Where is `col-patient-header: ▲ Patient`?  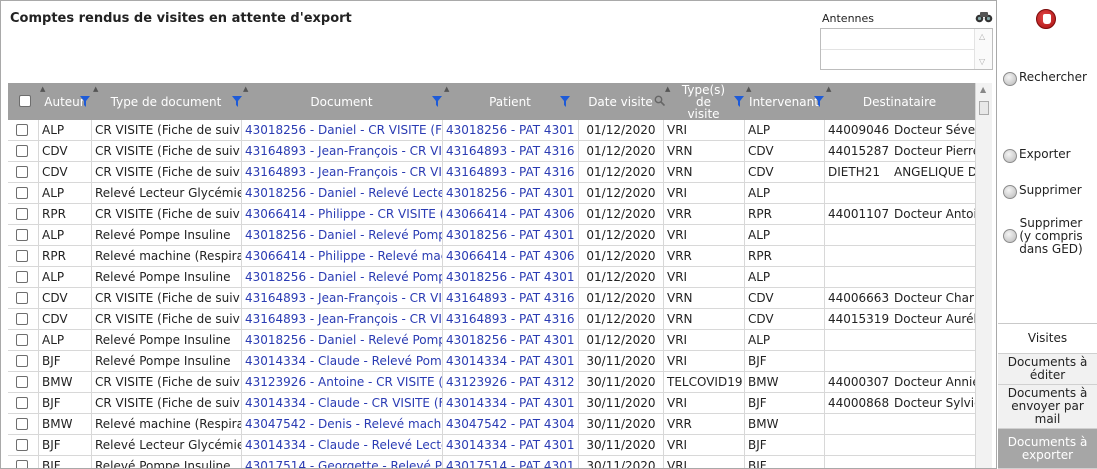 col-patient-header: ▲ Patient is located at coordinates (510, 101).